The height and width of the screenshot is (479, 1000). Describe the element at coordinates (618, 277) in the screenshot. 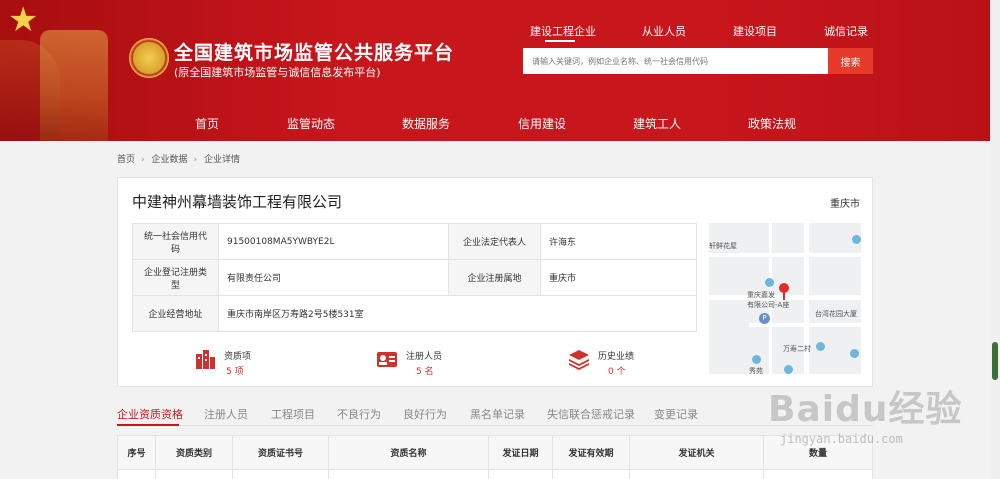

I see `info-value-reg-place: 重庆市` at that location.